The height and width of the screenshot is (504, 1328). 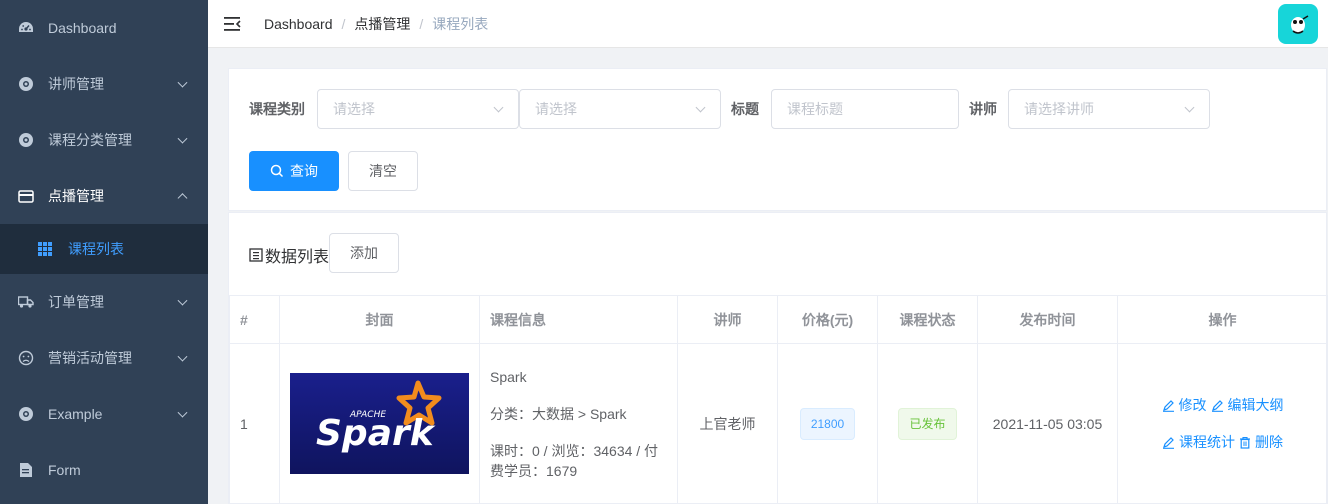 I want to click on search-icon, so click(x=277, y=171).